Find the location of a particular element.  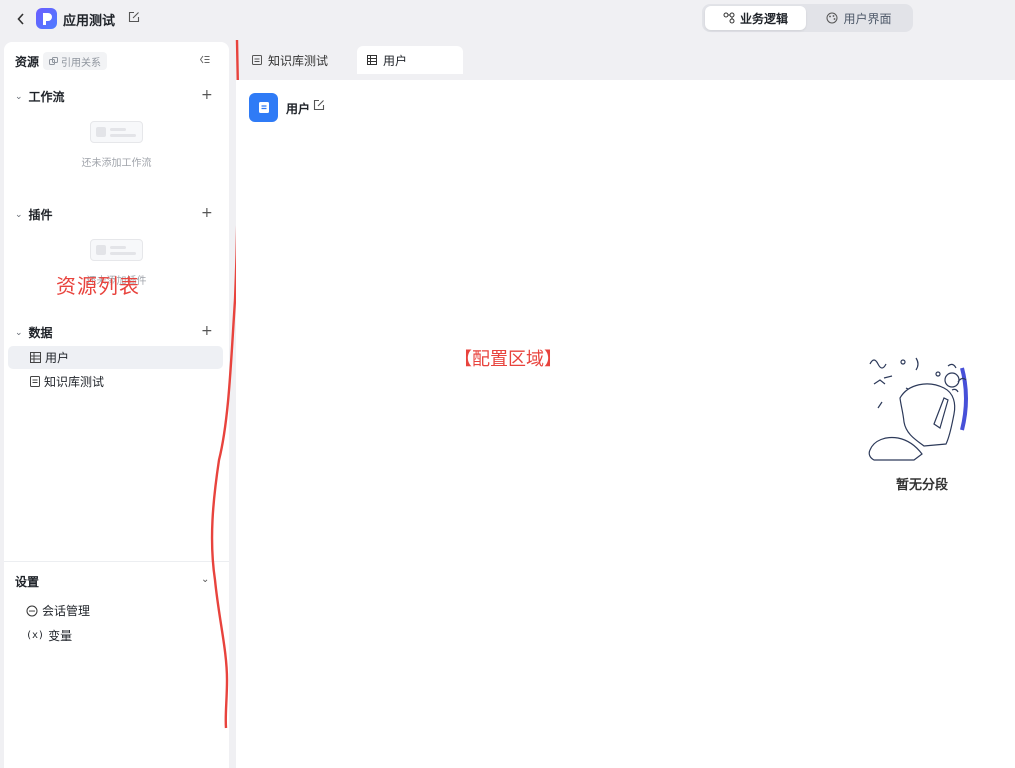

flow-icon is located at coordinates (729, 18).